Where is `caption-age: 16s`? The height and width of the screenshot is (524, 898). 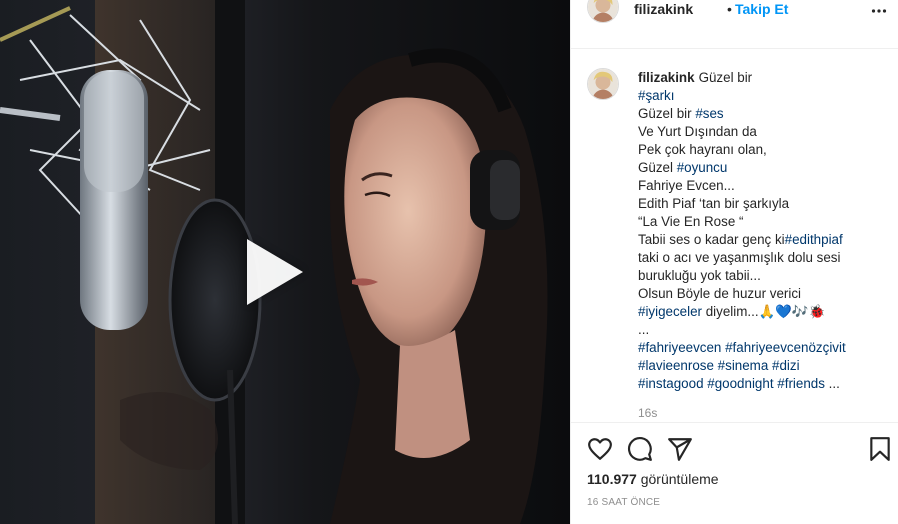
caption-age: 16s is located at coordinates (648, 413).